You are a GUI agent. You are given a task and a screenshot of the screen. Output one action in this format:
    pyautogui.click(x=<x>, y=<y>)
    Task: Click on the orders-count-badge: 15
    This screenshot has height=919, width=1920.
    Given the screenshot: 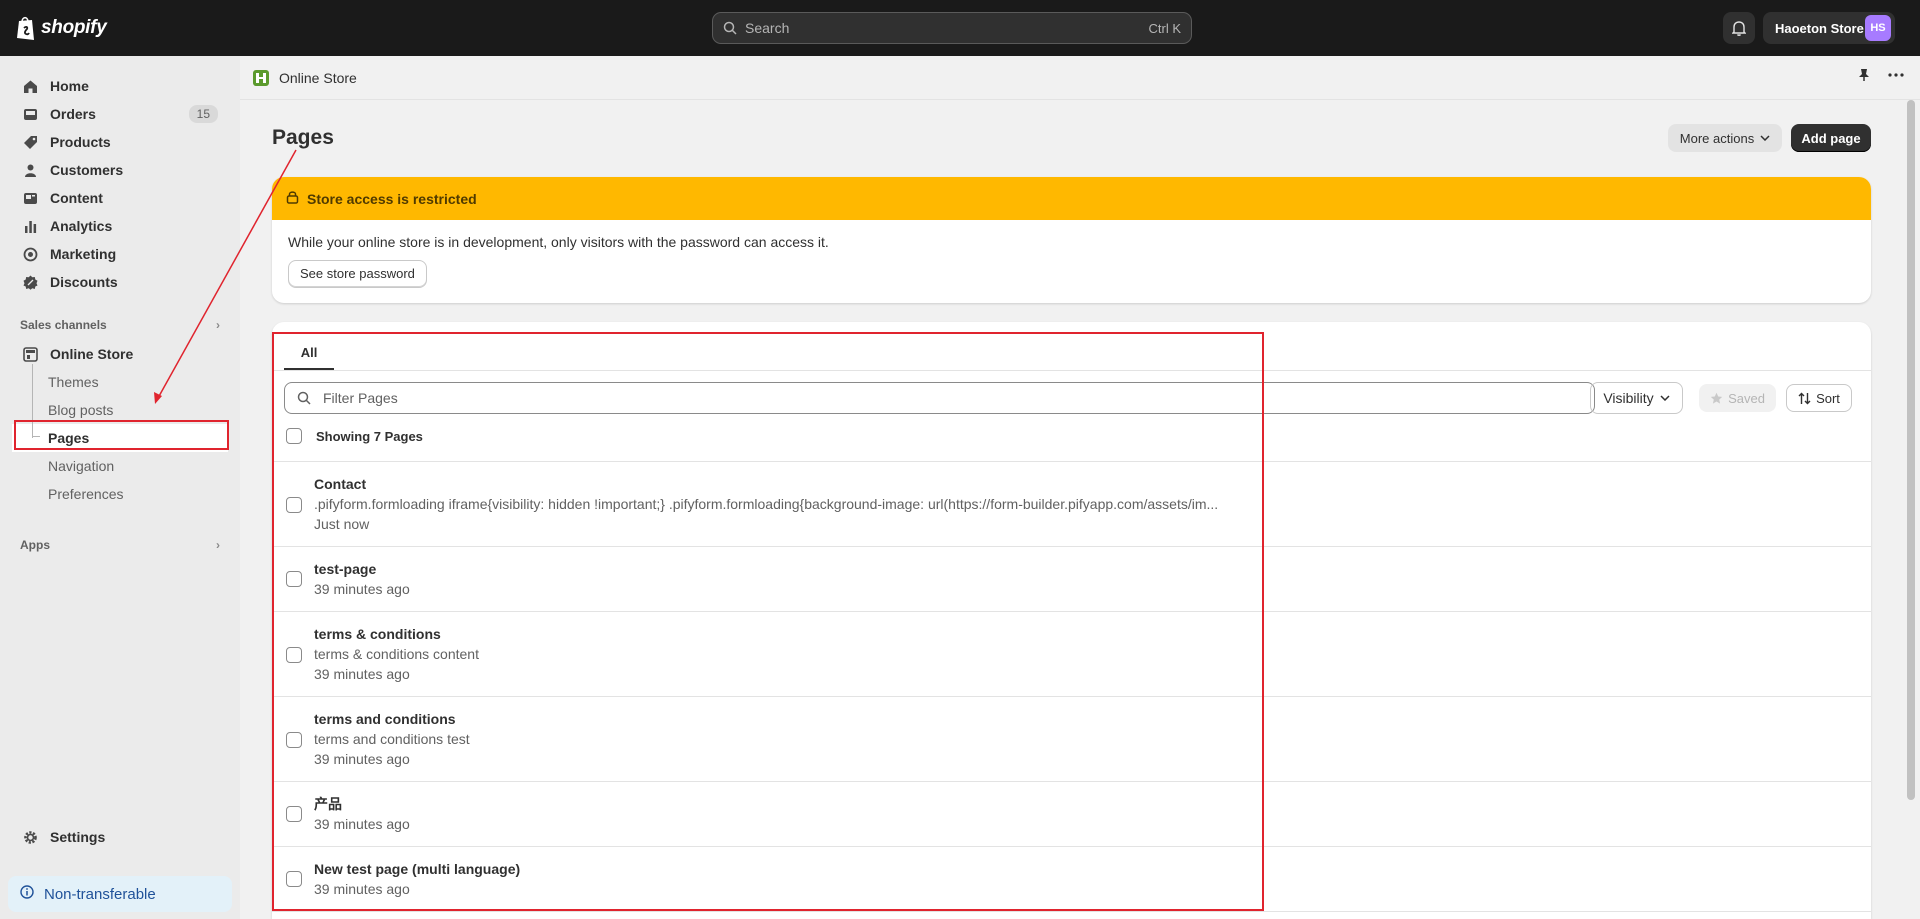 What is the action you would take?
    pyautogui.click(x=203, y=114)
    